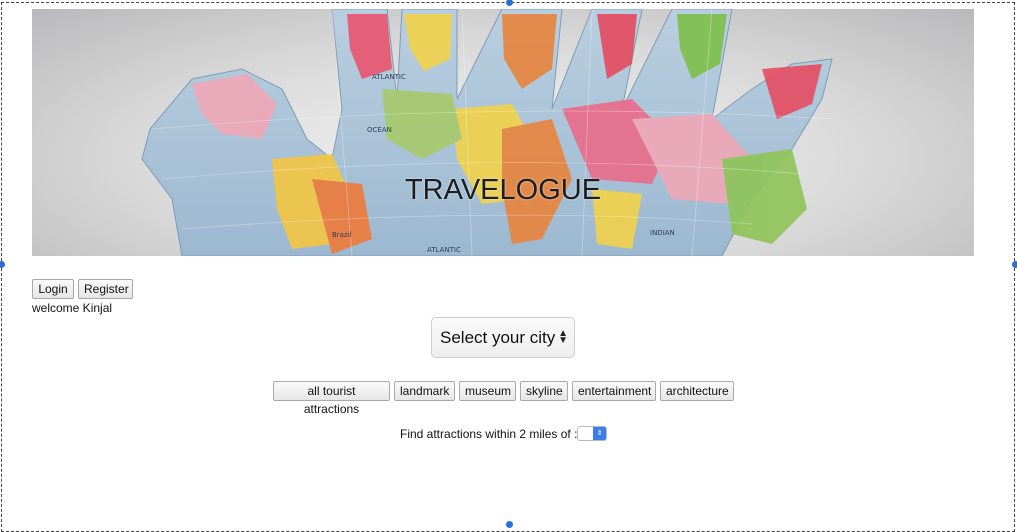 The image size is (1017, 532). I want to click on resize-handle-right, so click(1014, 264).